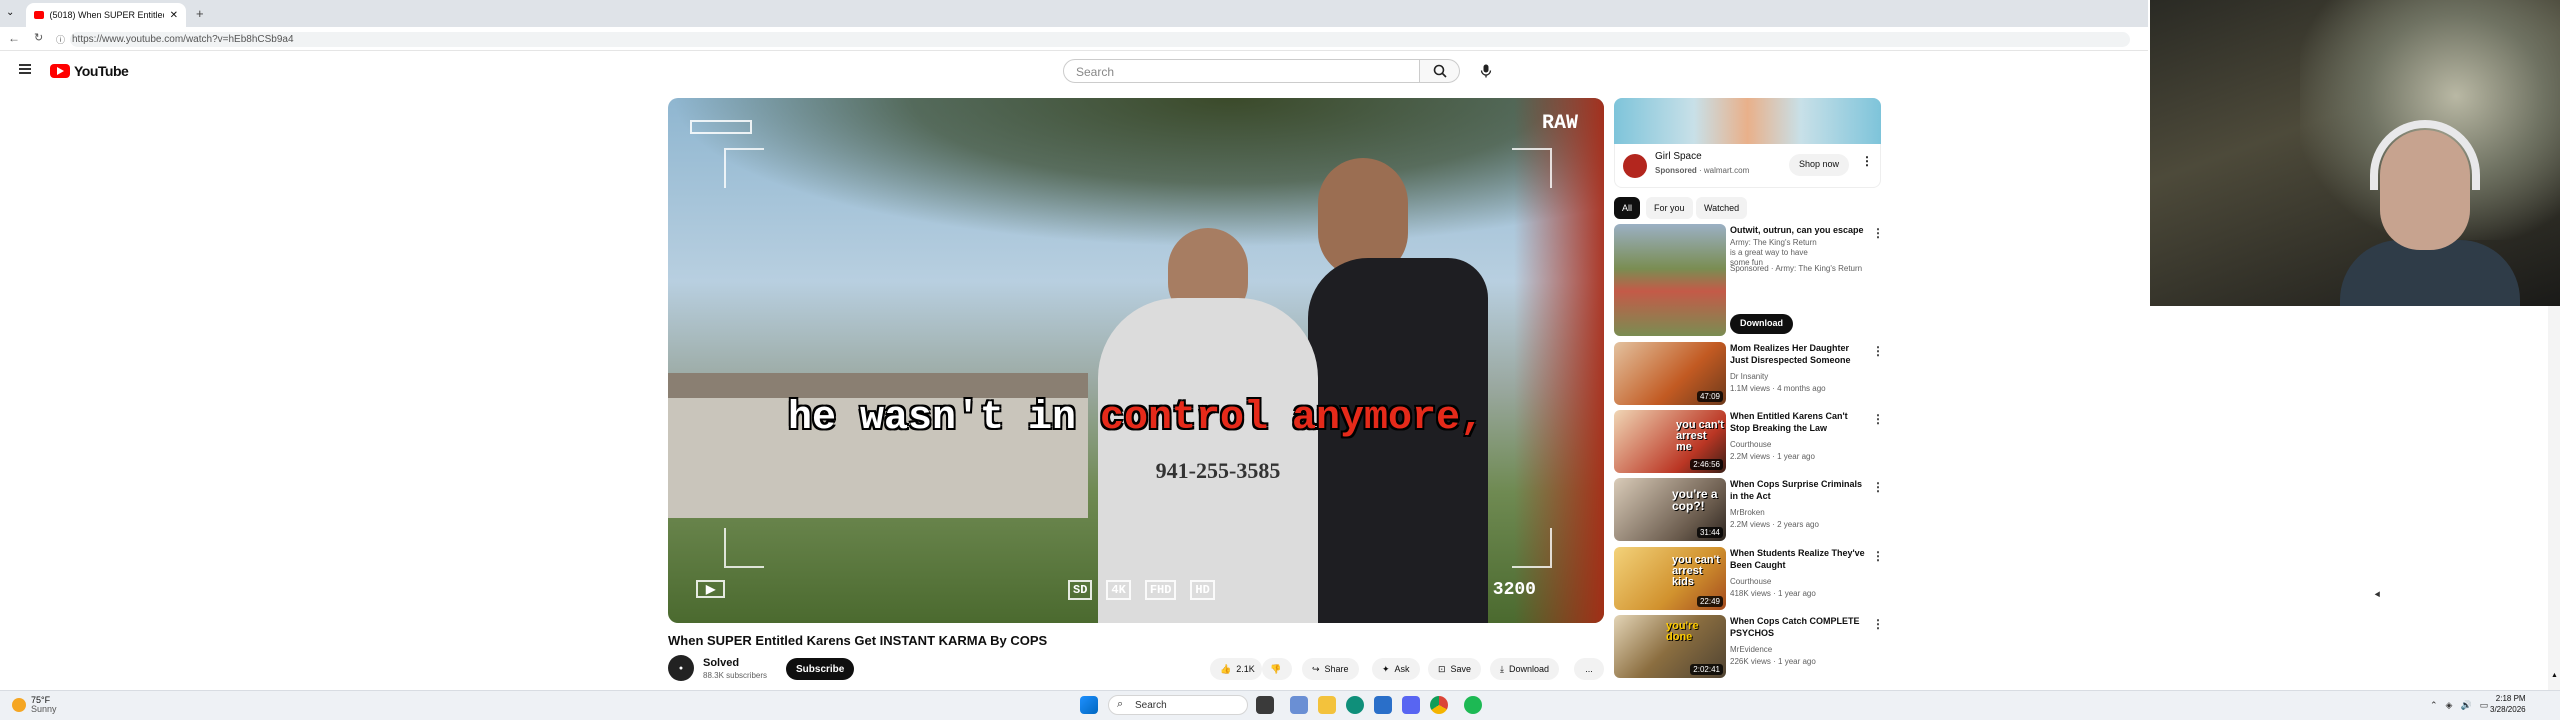  What do you see at coordinates (1120, 704) in the screenshot?
I see `search-icon: ⌕` at bounding box center [1120, 704].